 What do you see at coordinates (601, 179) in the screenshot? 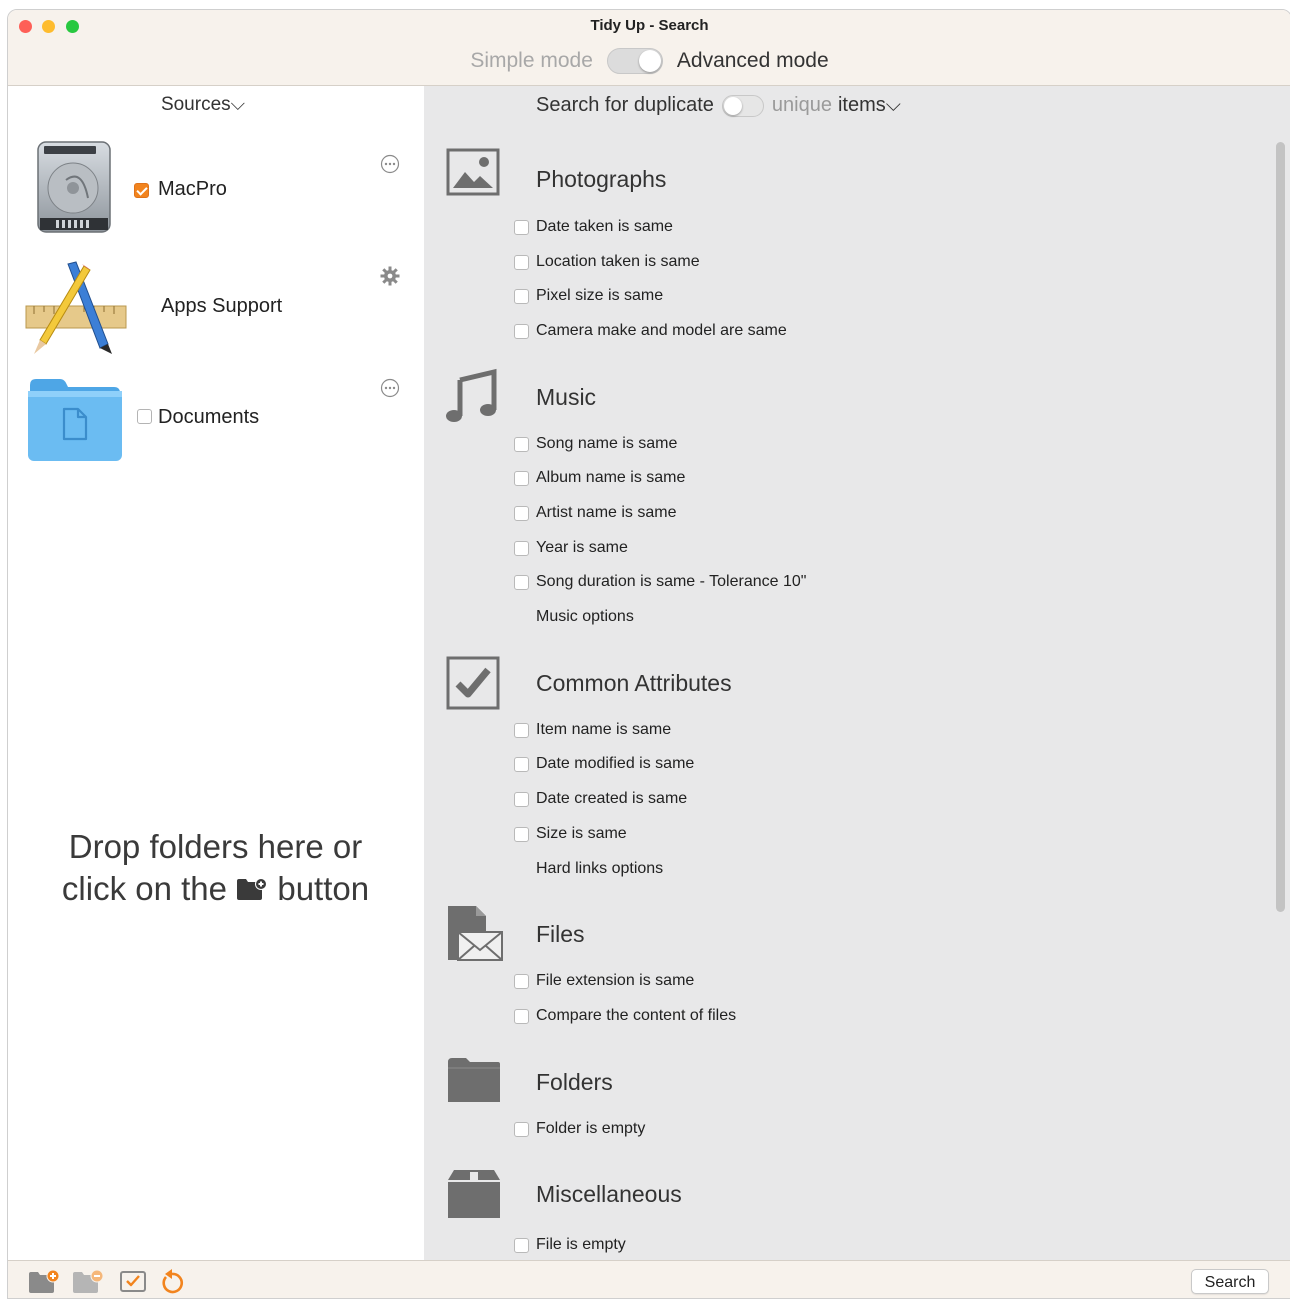
I see `section-title-photographs: Photographs` at bounding box center [601, 179].